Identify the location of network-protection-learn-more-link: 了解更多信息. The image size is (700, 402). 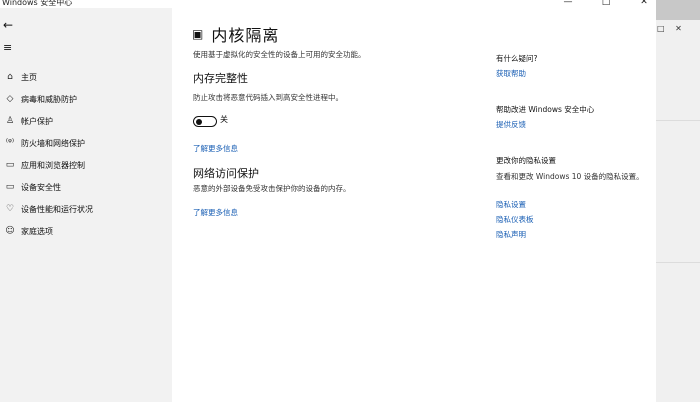
(215, 212).